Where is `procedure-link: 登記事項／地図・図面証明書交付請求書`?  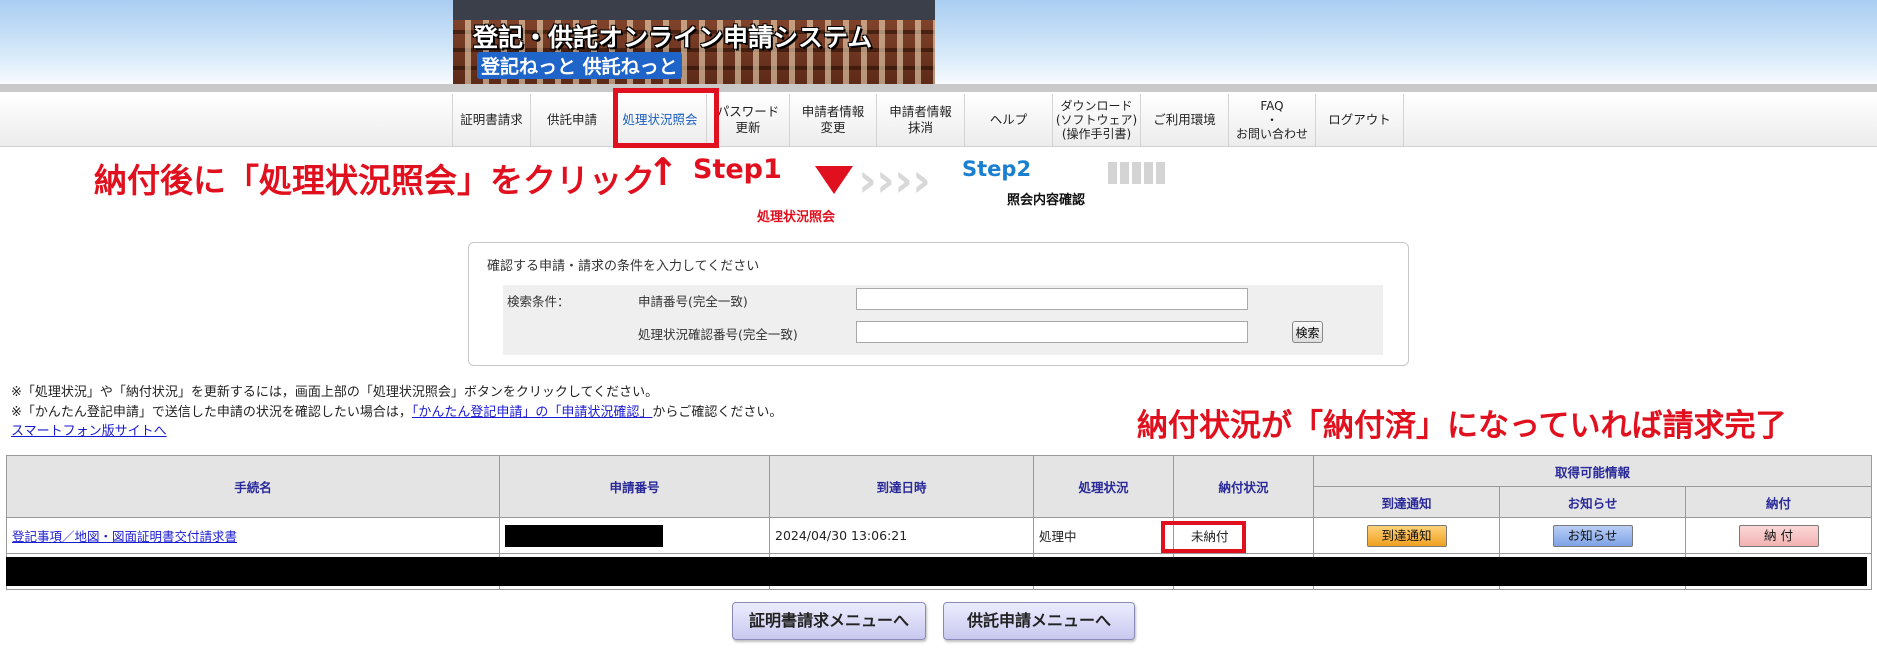 procedure-link: 登記事項／地図・図面証明書交付請求書 is located at coordinates (124, 536).